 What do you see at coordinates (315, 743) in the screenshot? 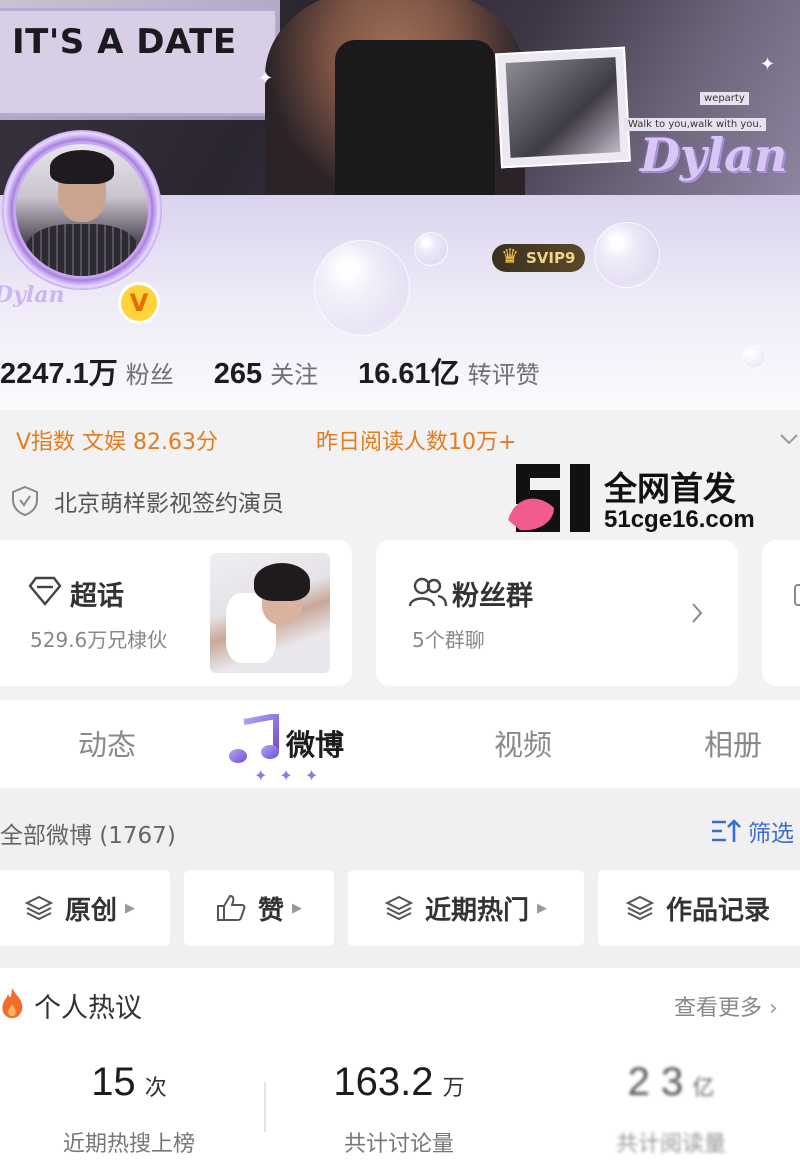
I see `tab-weibo: 微博` at bounding box center [315, 743].